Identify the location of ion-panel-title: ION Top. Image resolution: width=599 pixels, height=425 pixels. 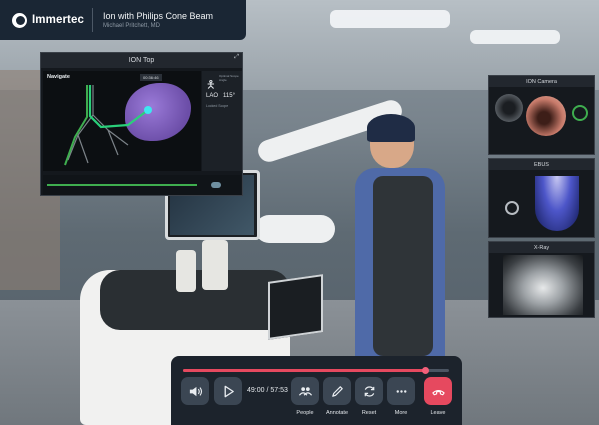
(141, 60).